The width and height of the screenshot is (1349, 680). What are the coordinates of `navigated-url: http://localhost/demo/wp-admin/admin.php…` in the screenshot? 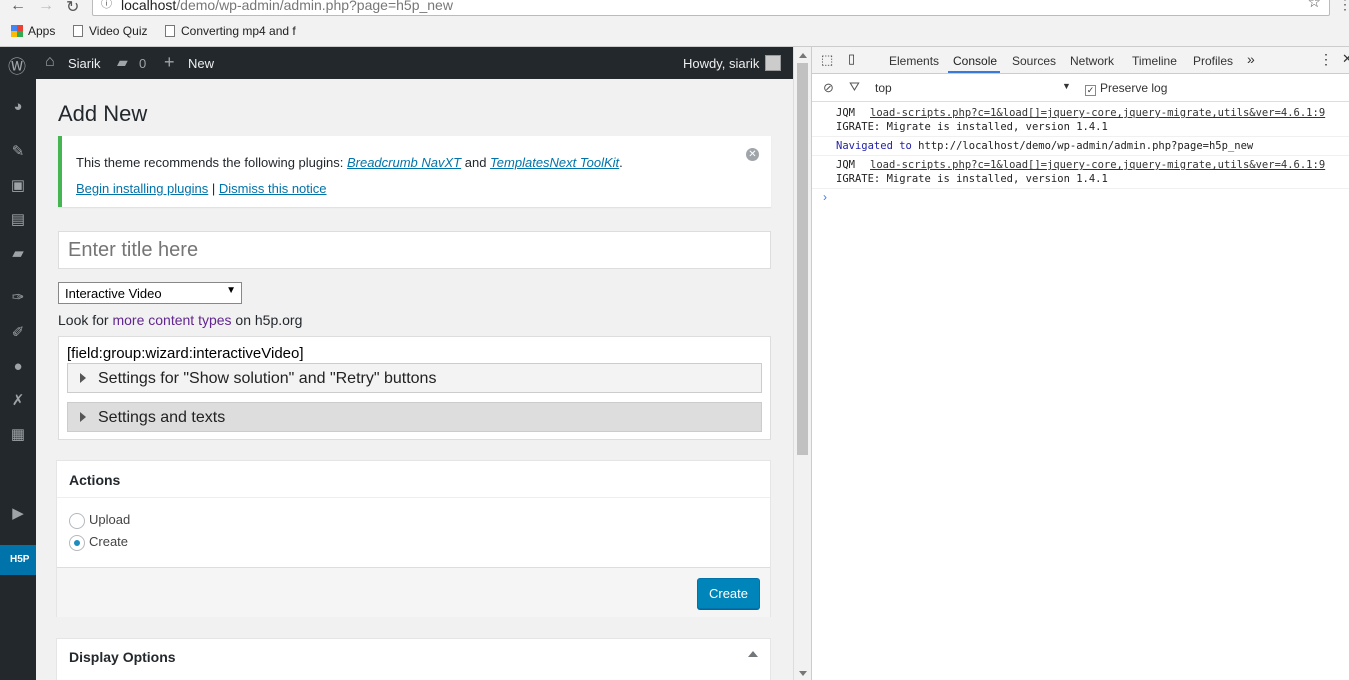 It's located at (1082, 146).